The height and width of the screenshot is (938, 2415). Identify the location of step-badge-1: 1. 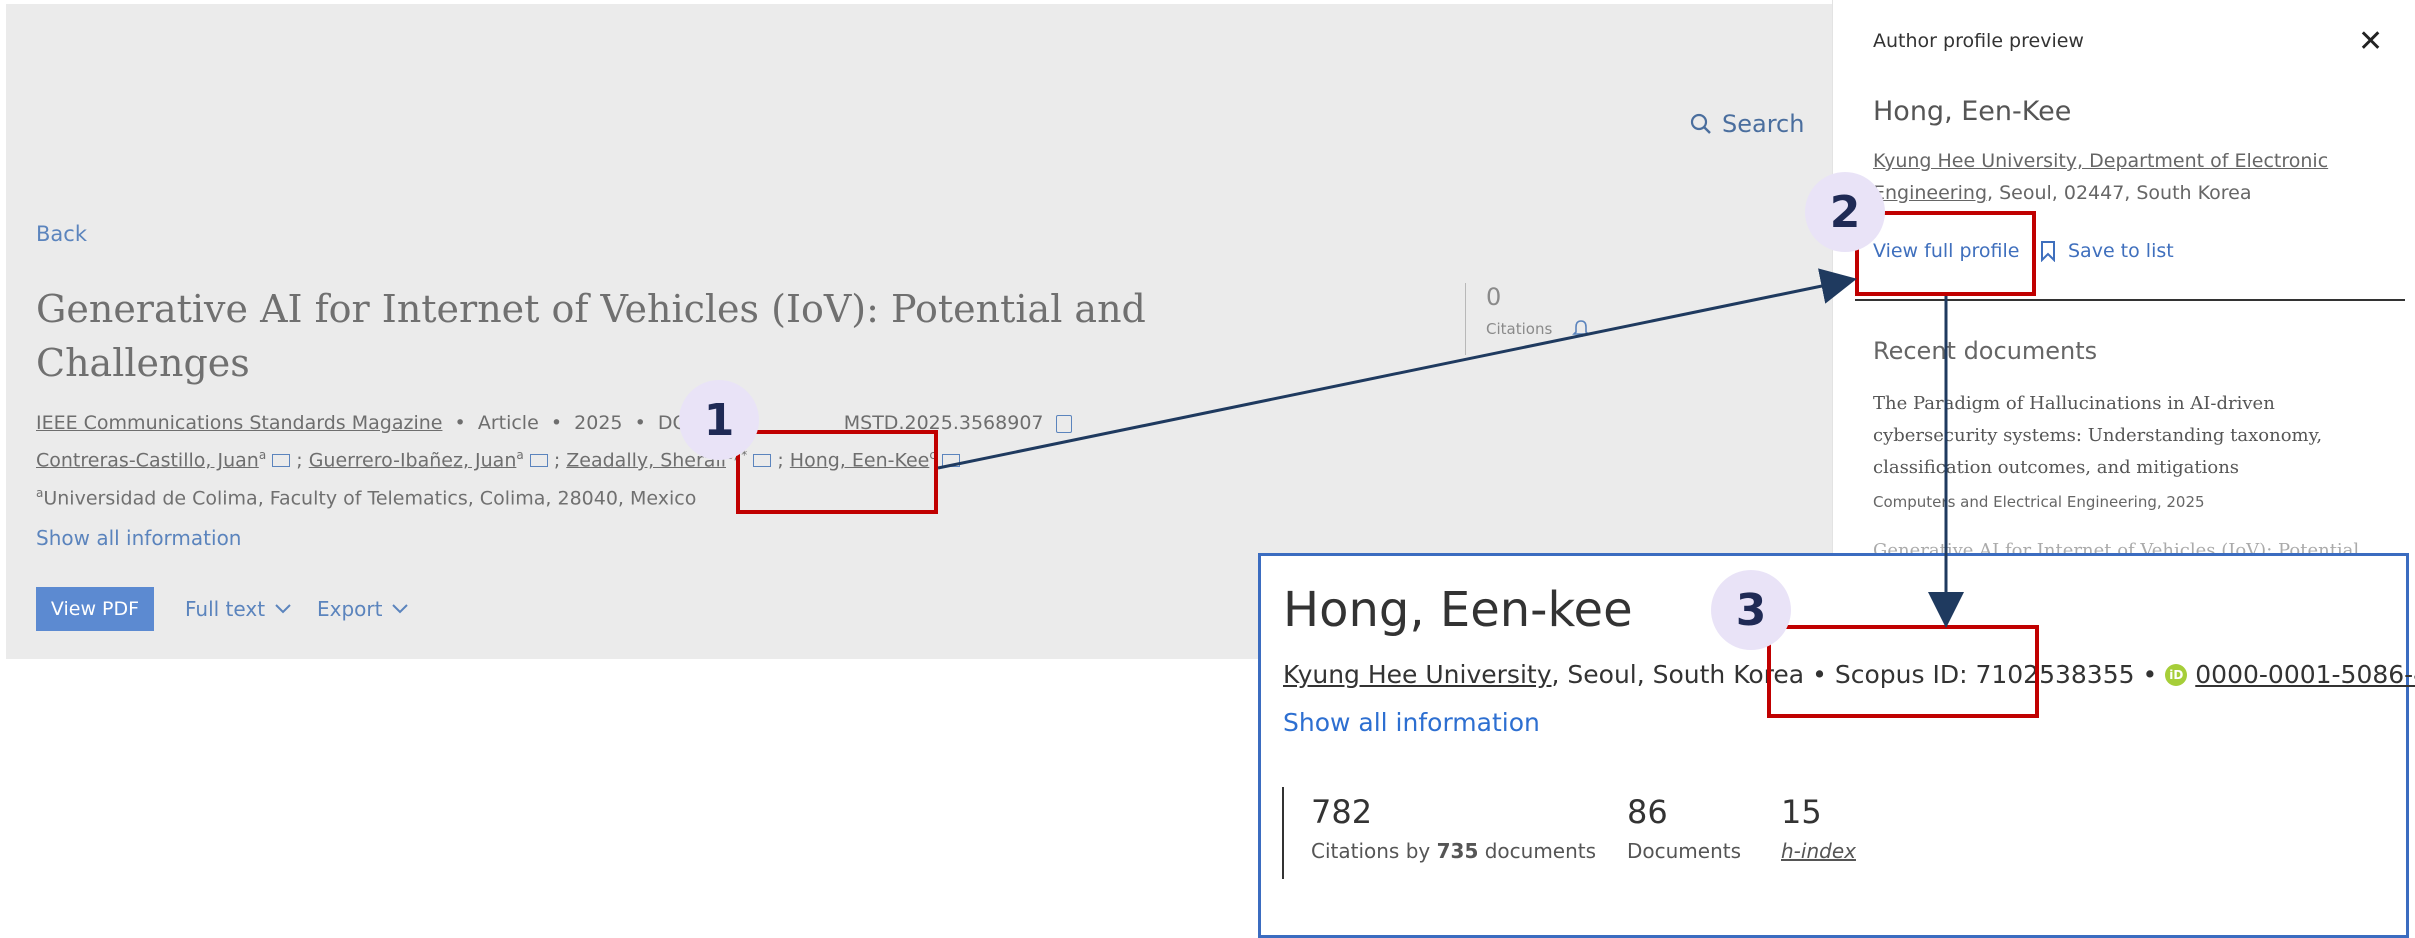
(719, 420).